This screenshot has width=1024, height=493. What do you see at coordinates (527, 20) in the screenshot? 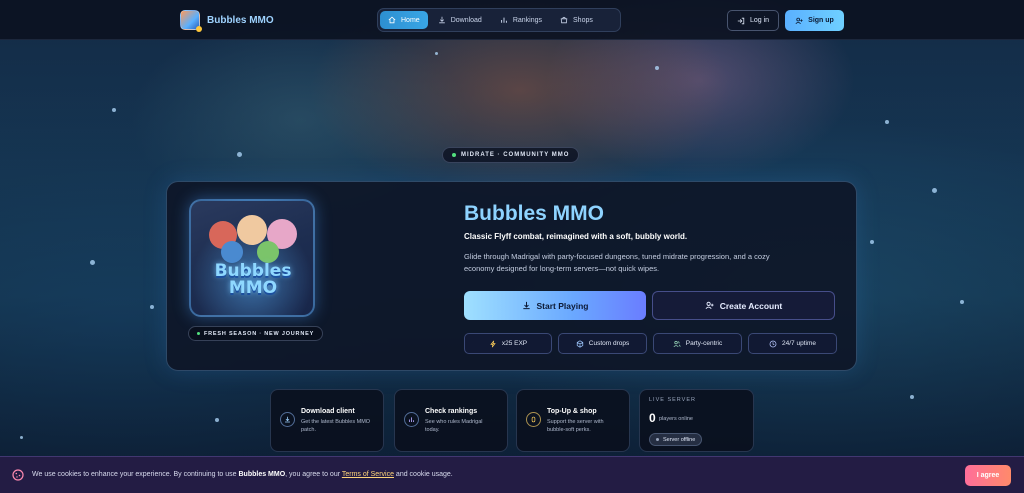
I see `nav-item-label: Rankings` at bounding box center [527, 20].